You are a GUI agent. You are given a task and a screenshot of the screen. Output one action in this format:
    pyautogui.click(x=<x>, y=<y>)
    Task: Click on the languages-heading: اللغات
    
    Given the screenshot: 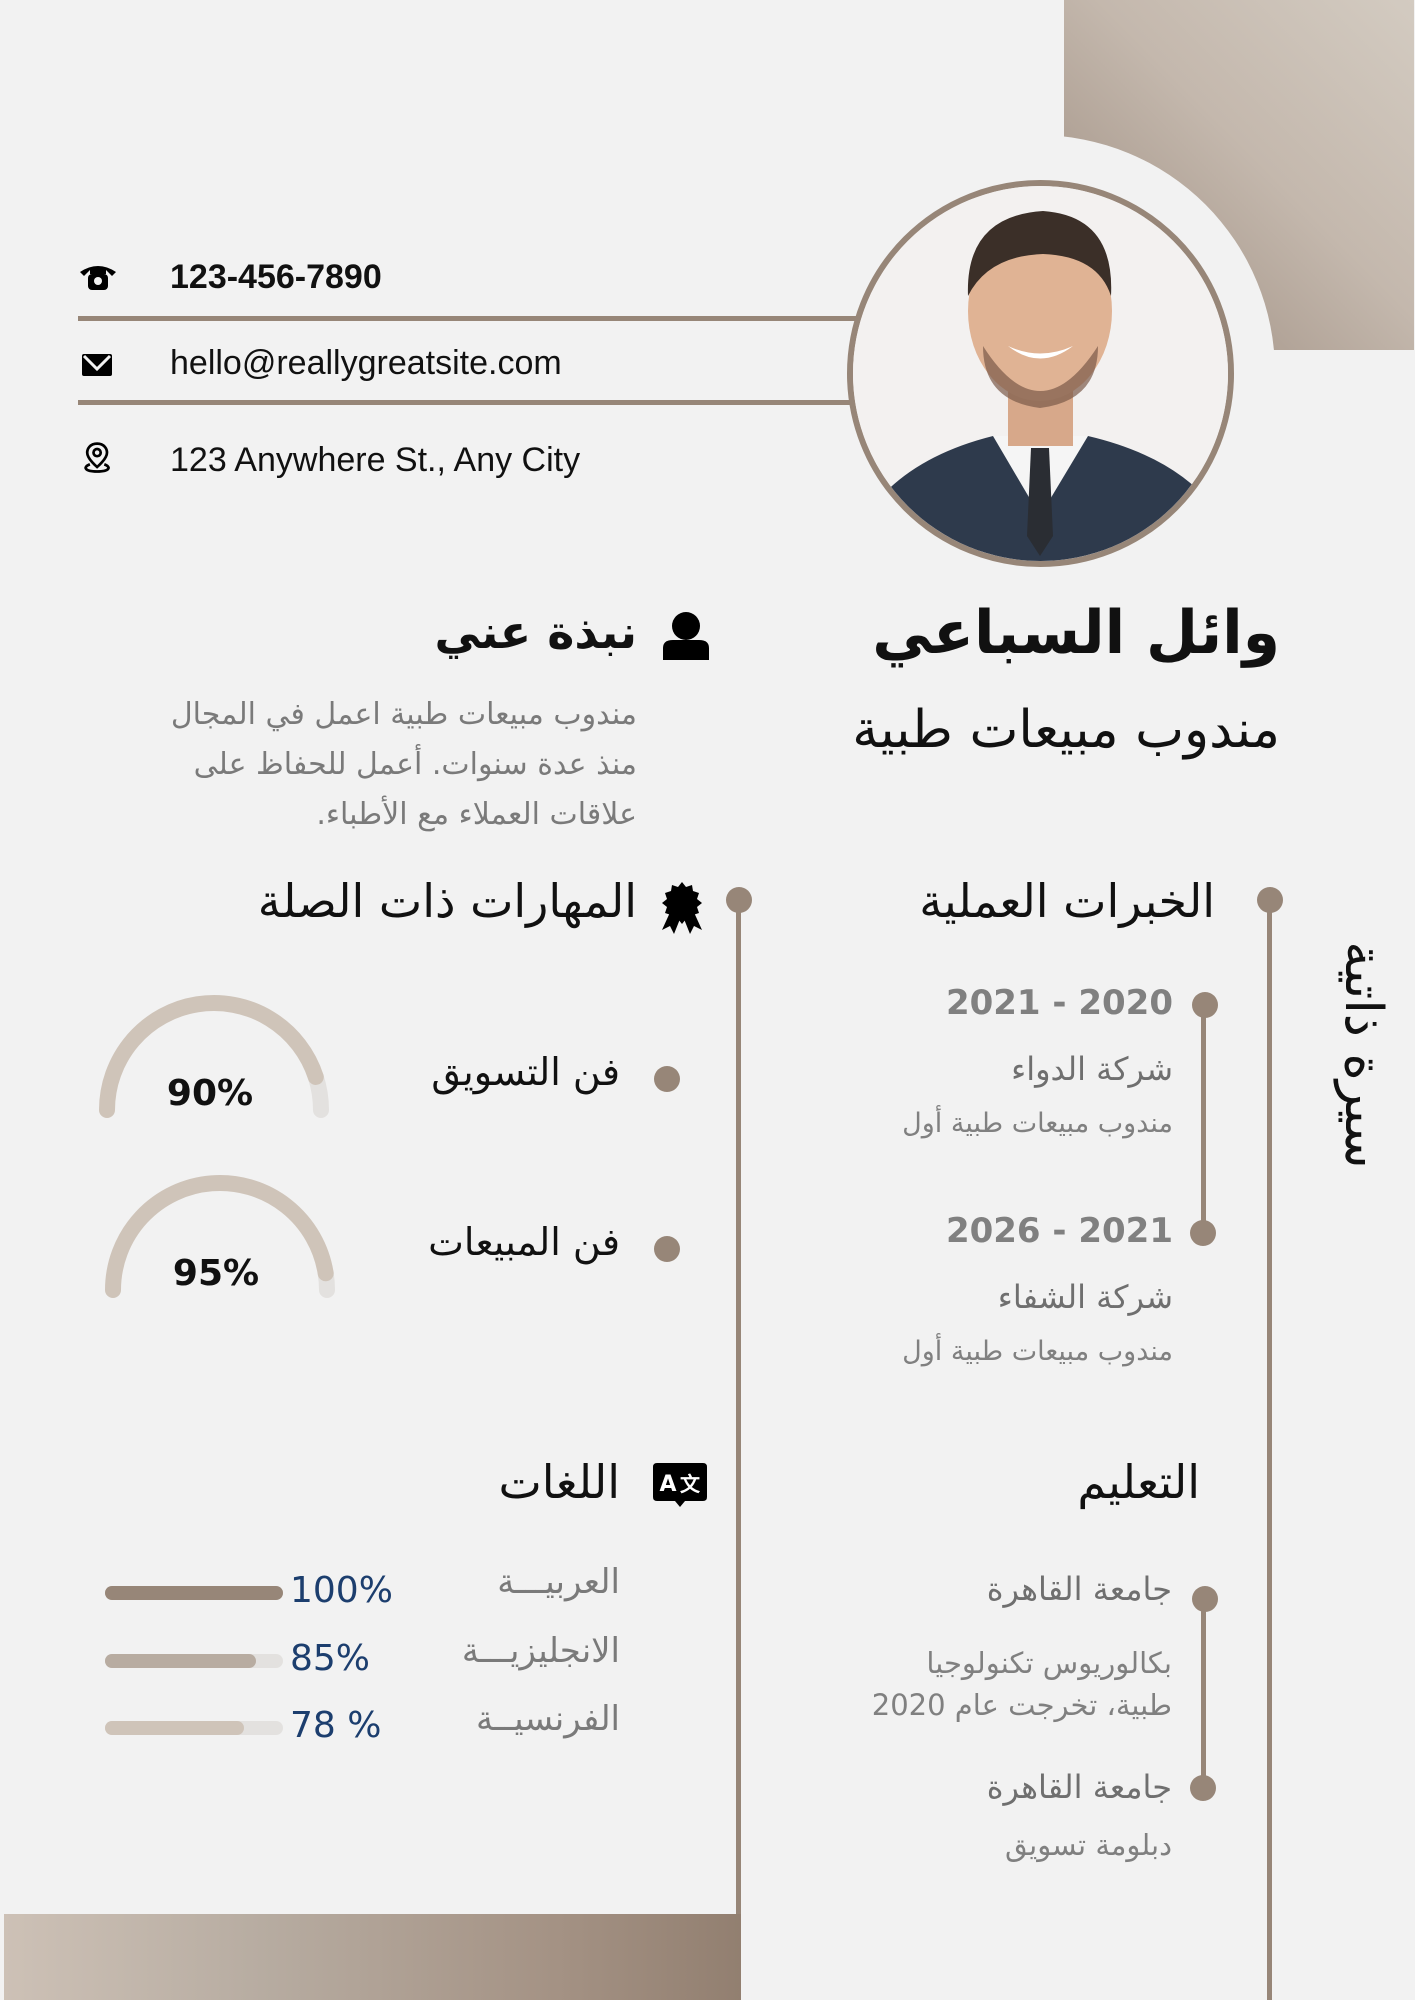 What is the action you would take?
    pyautogui.click(x=559, y=1482)
    